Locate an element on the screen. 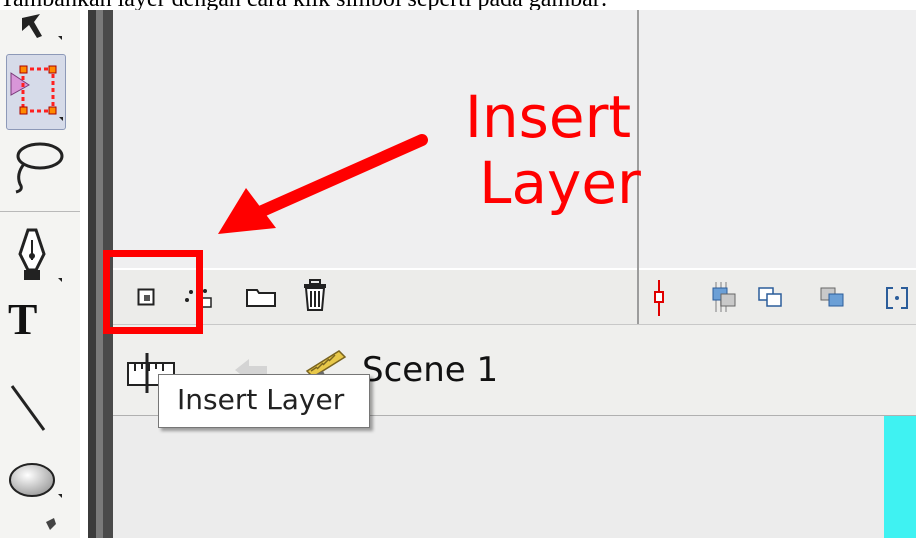  tool-separator is located at coordinates (40, 211).